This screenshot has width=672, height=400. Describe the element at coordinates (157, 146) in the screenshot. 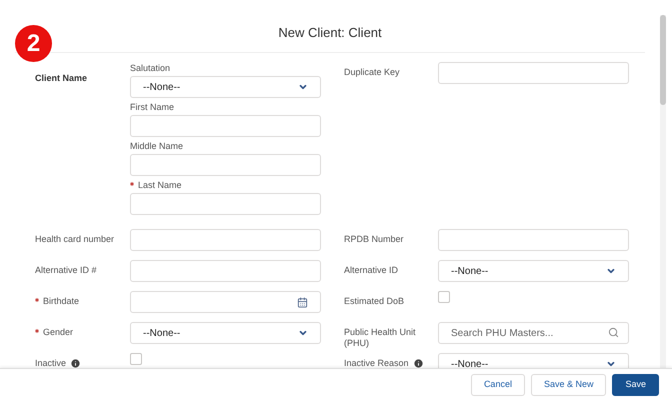

I see `field-label: Middle Name` at that location.